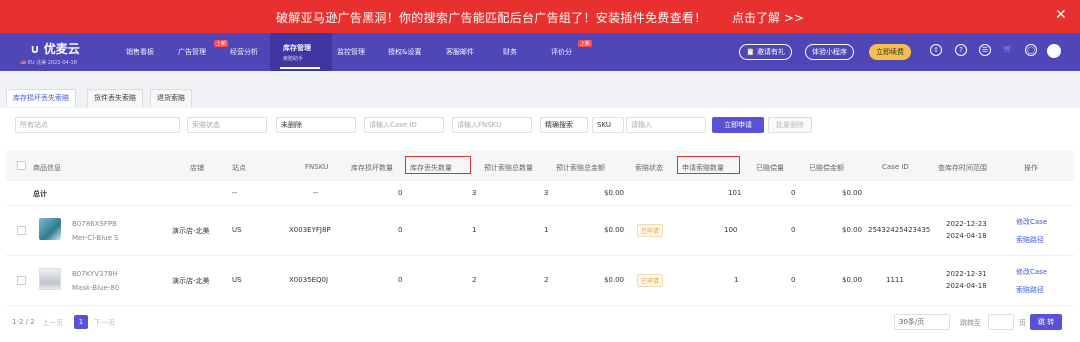 This screenshot has height=342, width=1080. I want to click on help-icon: ?, so click(961, 50).